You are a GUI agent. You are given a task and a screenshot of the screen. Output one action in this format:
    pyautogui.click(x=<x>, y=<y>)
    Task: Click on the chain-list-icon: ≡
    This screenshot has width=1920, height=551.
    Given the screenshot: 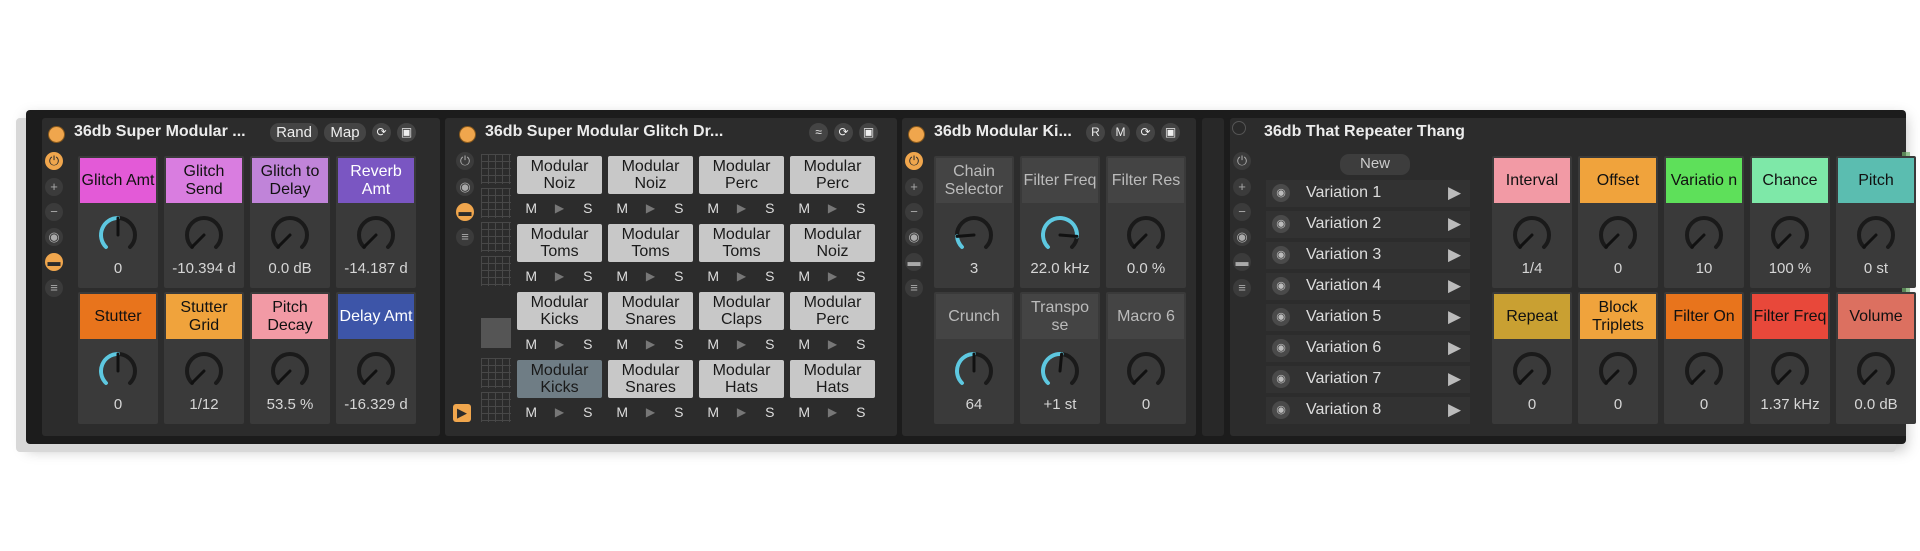 What is the action you would take?
    pyautogui.click(x=465, y=237)
    